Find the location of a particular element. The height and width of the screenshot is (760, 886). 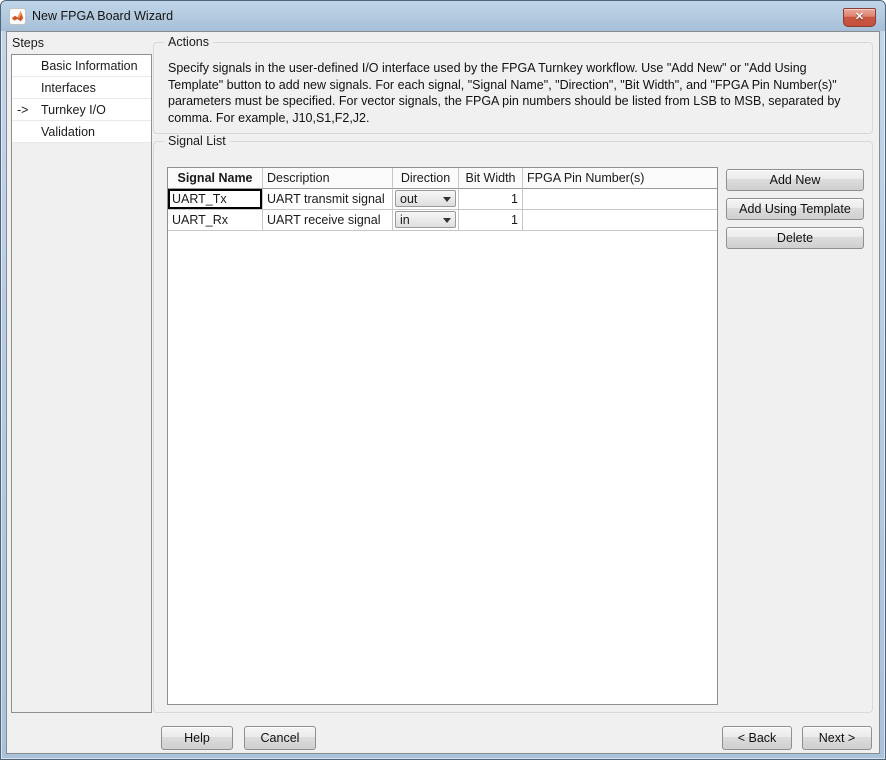

step-label: Interfaces is located at coordinates (68, 88).